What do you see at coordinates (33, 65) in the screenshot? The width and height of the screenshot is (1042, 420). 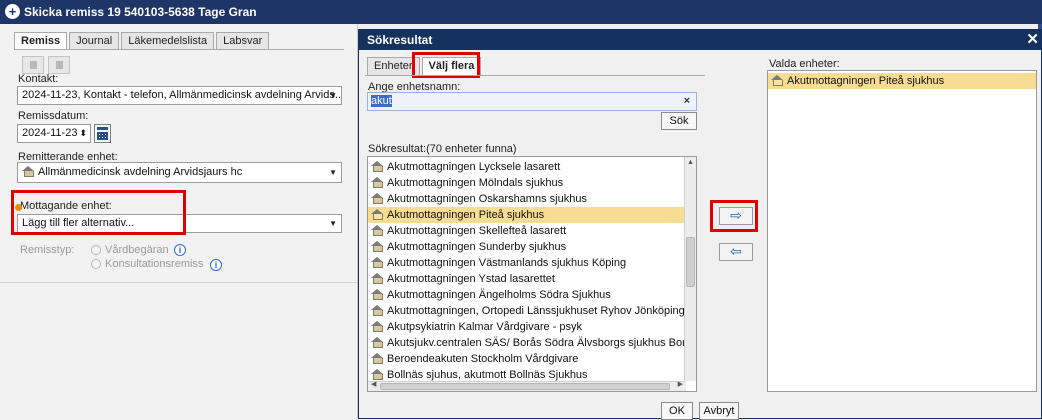 I see `flag-icon-button` at bounding box center [33, 65].